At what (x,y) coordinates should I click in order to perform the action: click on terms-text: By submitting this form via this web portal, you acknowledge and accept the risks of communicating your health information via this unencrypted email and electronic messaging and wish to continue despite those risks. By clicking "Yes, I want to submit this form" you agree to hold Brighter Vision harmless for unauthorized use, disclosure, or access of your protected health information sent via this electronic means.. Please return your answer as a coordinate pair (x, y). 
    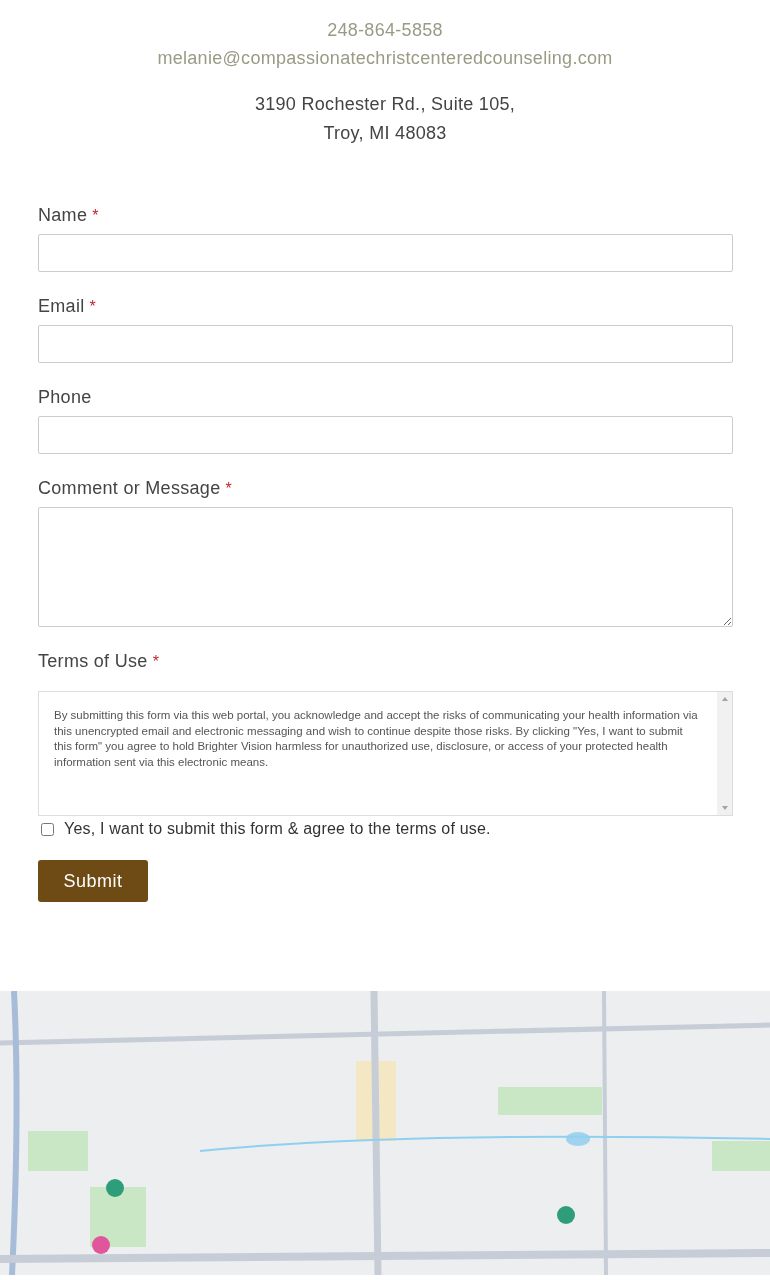
    Looking at the image, I should click on (376, 739).